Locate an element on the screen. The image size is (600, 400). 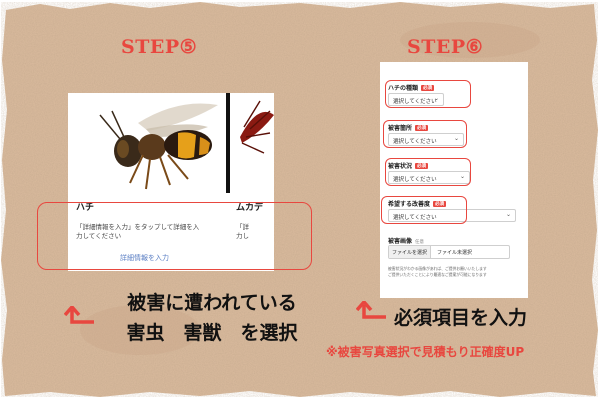
image-help-text-2: ご提供いただくことにより最適なご提案が可能になります is located at coordinates (437, 274).